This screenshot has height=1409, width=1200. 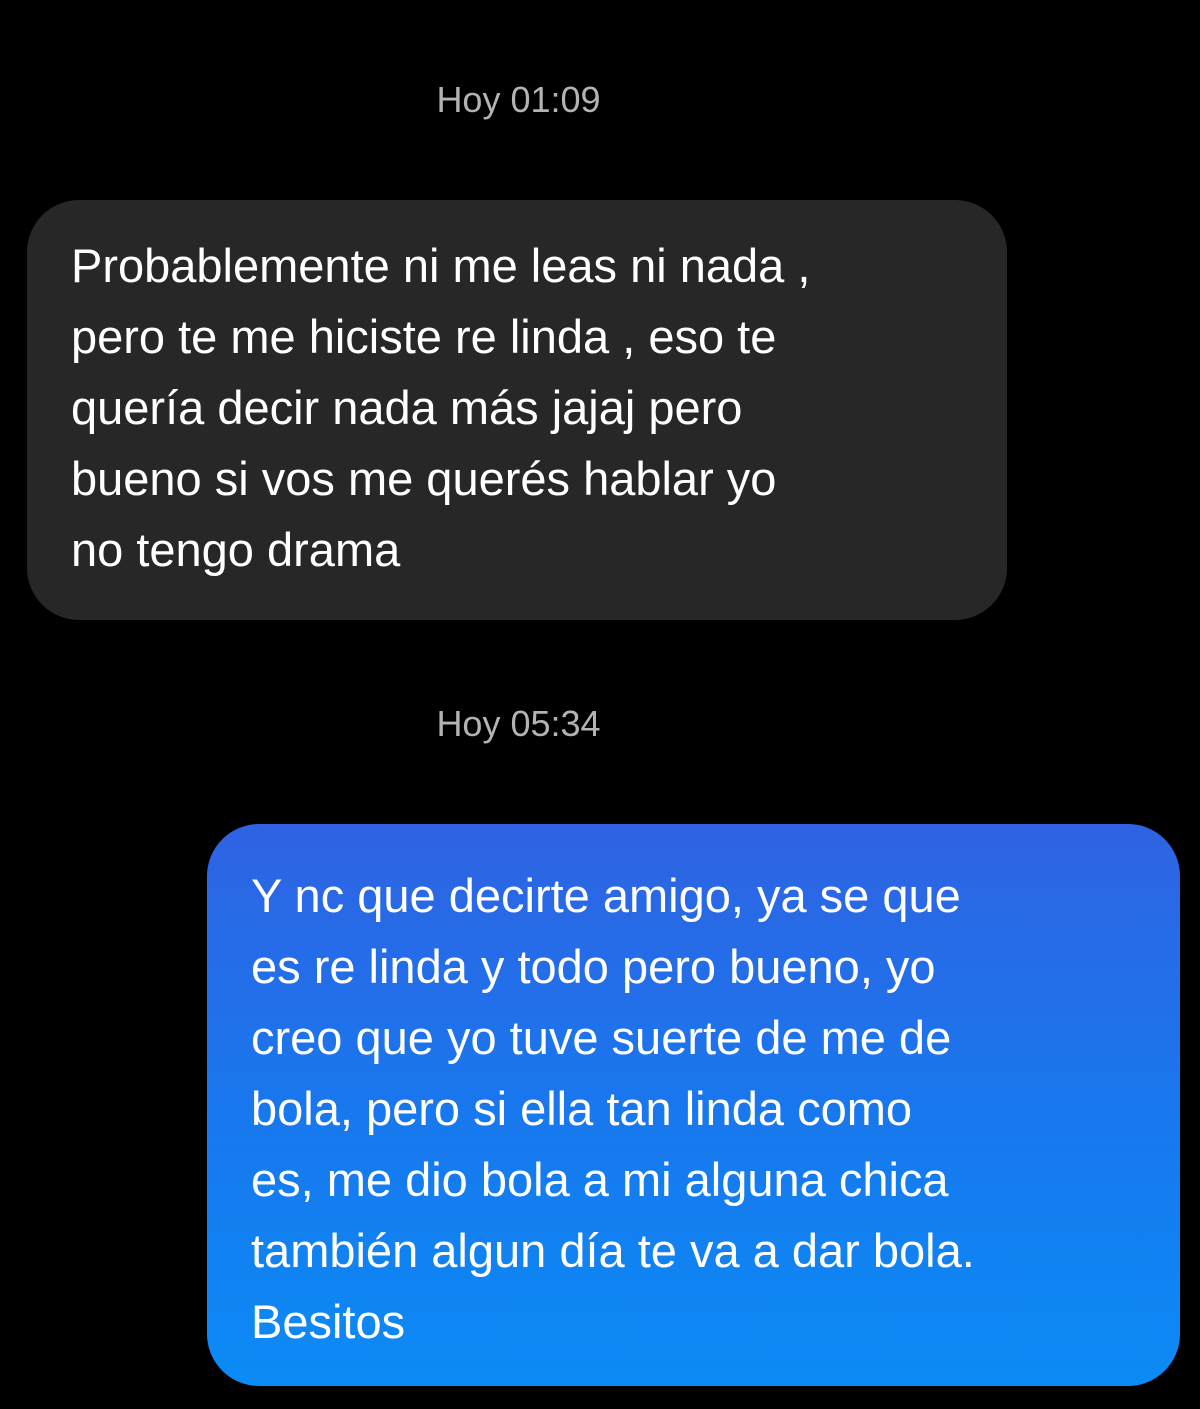 I want to click on message-text-line: es re linda y todo pero bueno, yo, so click(x=593, y=966).